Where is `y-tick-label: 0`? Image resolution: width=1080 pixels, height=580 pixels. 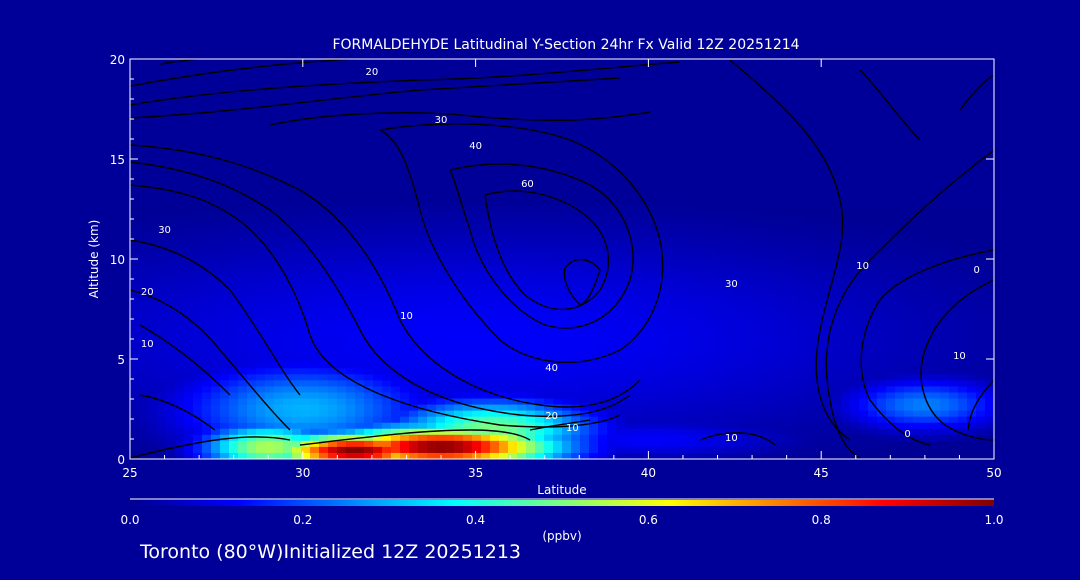 y-tick-label: 0 is located at coordinates (121, 460).